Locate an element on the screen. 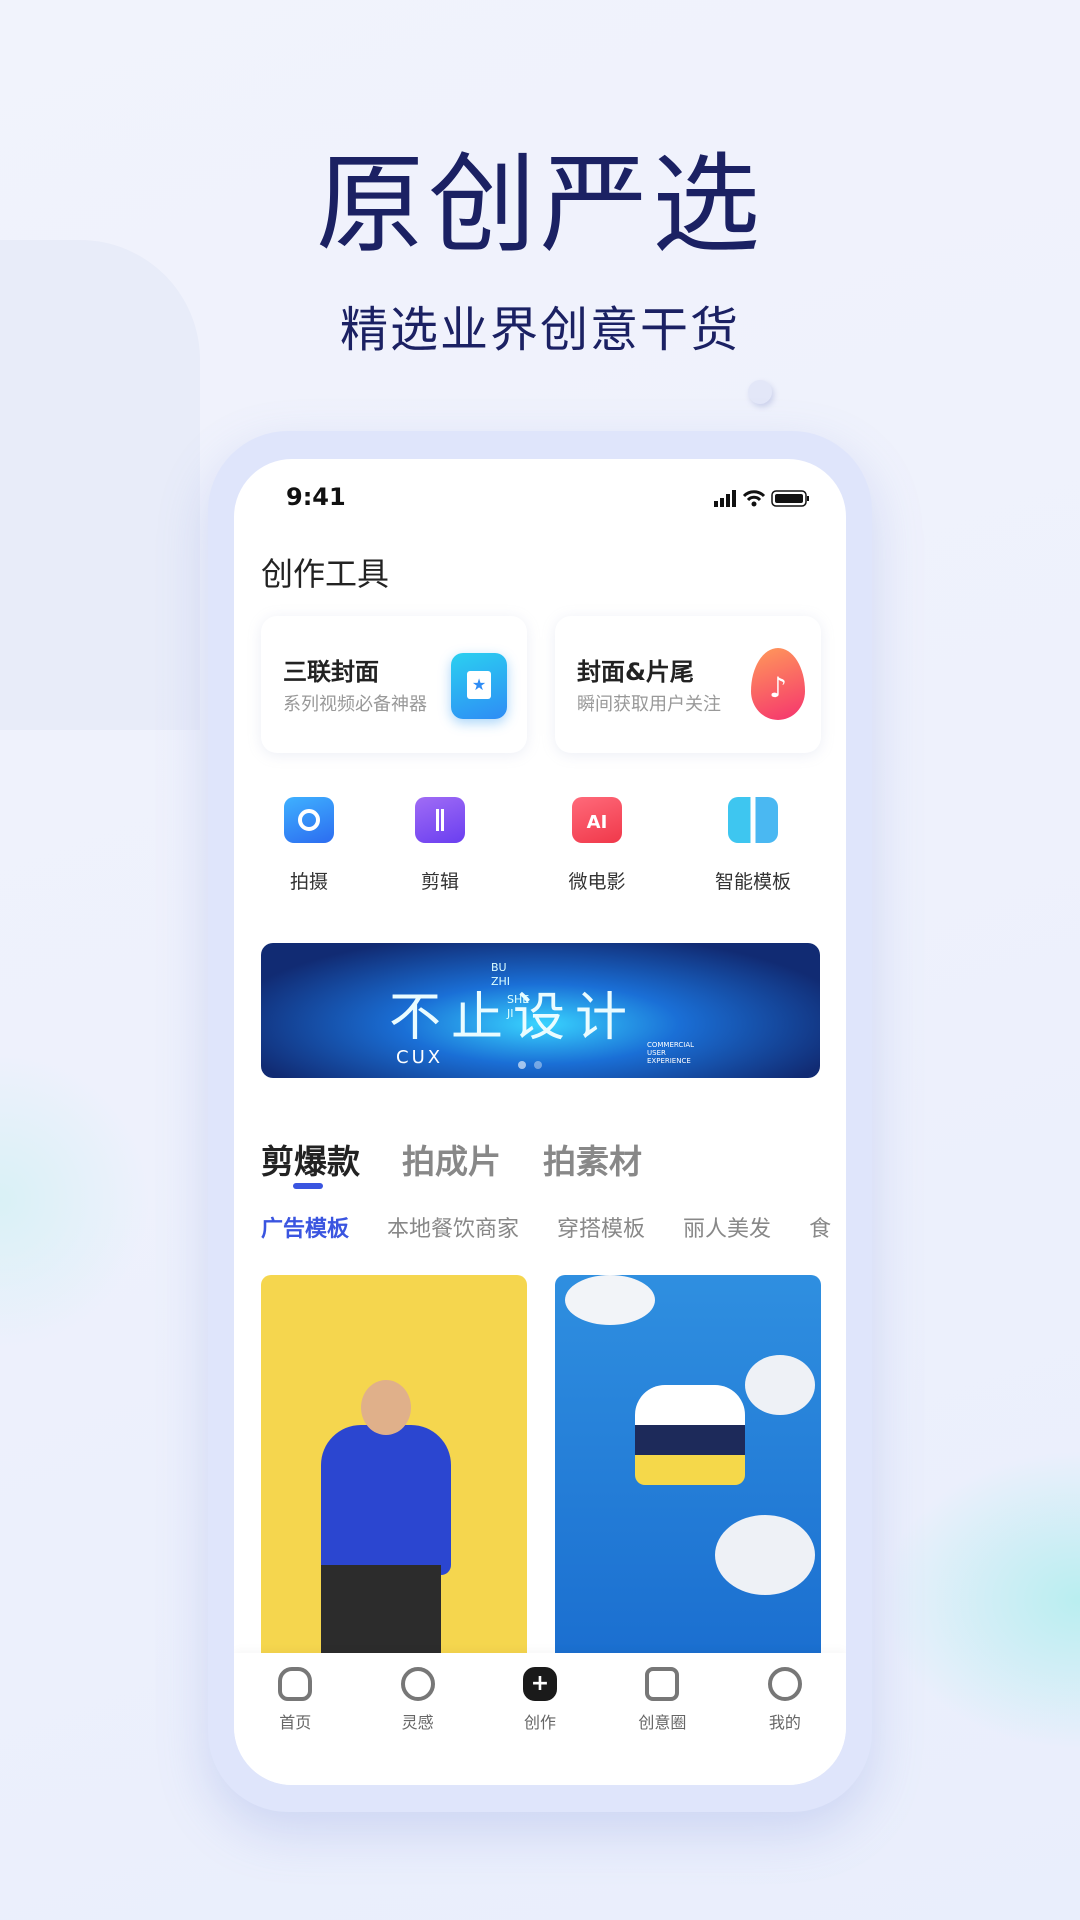 This screenshot has width=1080, height=1920. banner-pinyin: ZHI is located at coordinates (501, 981).